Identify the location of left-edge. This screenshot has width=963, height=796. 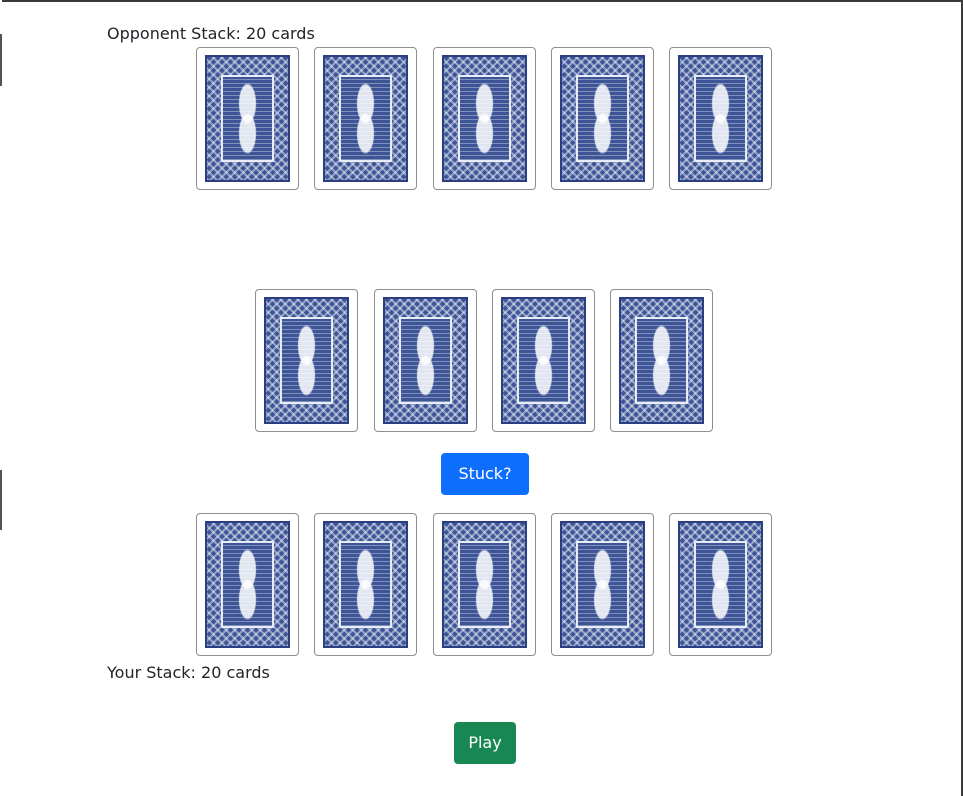
(1, 398).